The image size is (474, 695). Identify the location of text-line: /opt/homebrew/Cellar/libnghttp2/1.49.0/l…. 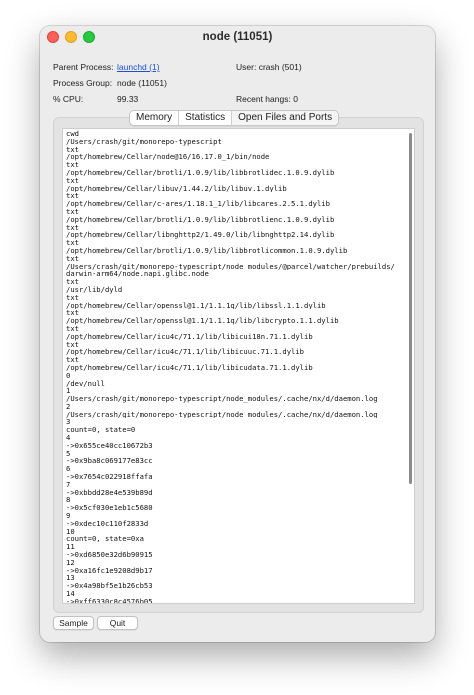
(200, 235).